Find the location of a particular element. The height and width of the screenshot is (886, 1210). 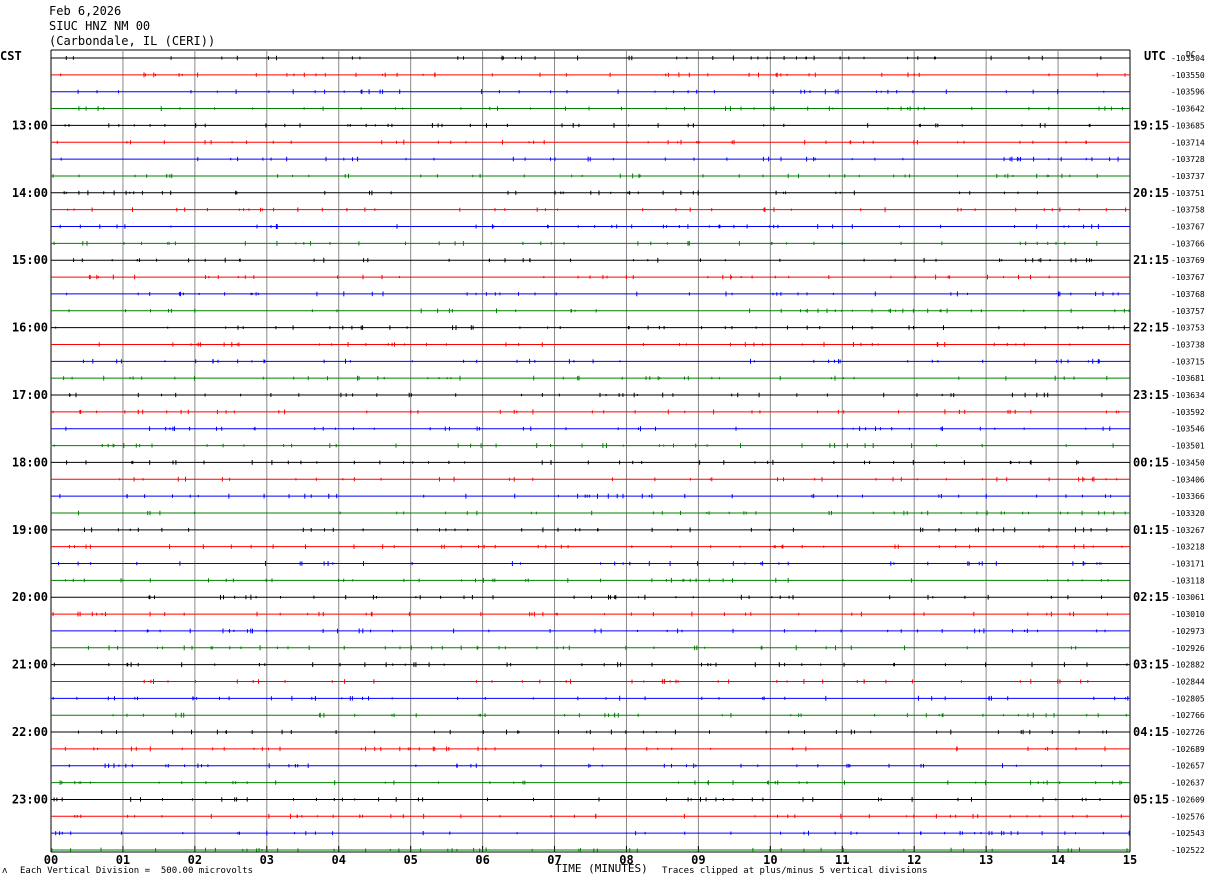

utc-hour-label: 01:15 is located at coordinates (1151, 530).